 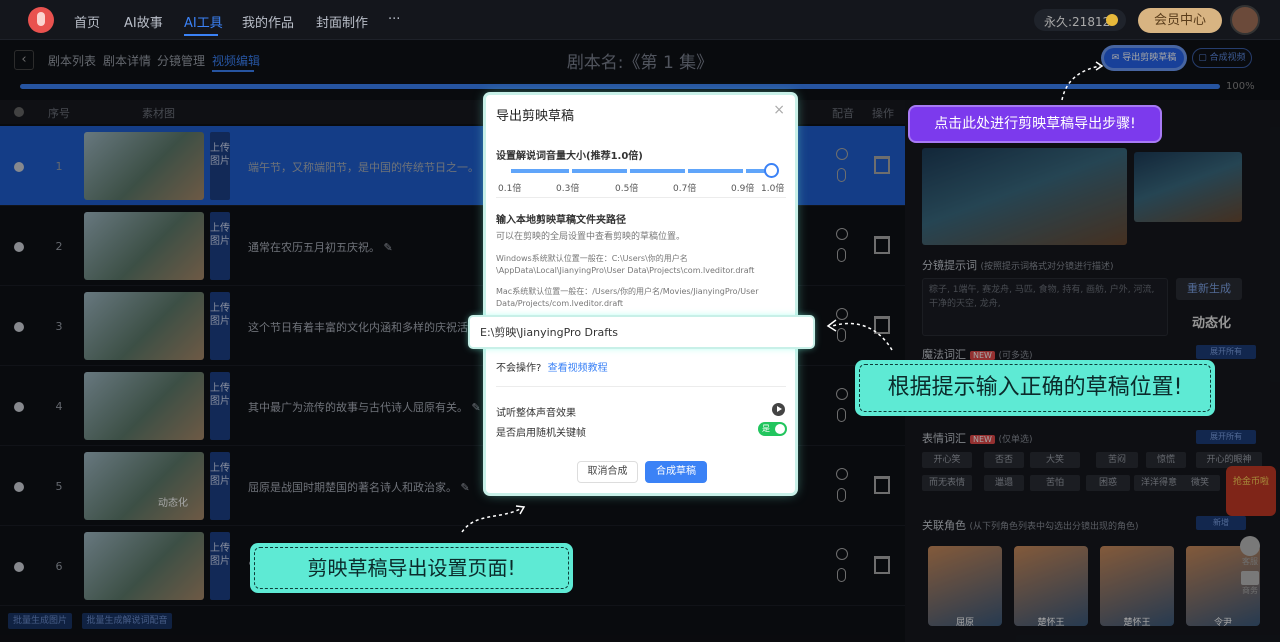 I want to click on arrow-path, so click(x=862, y=336).